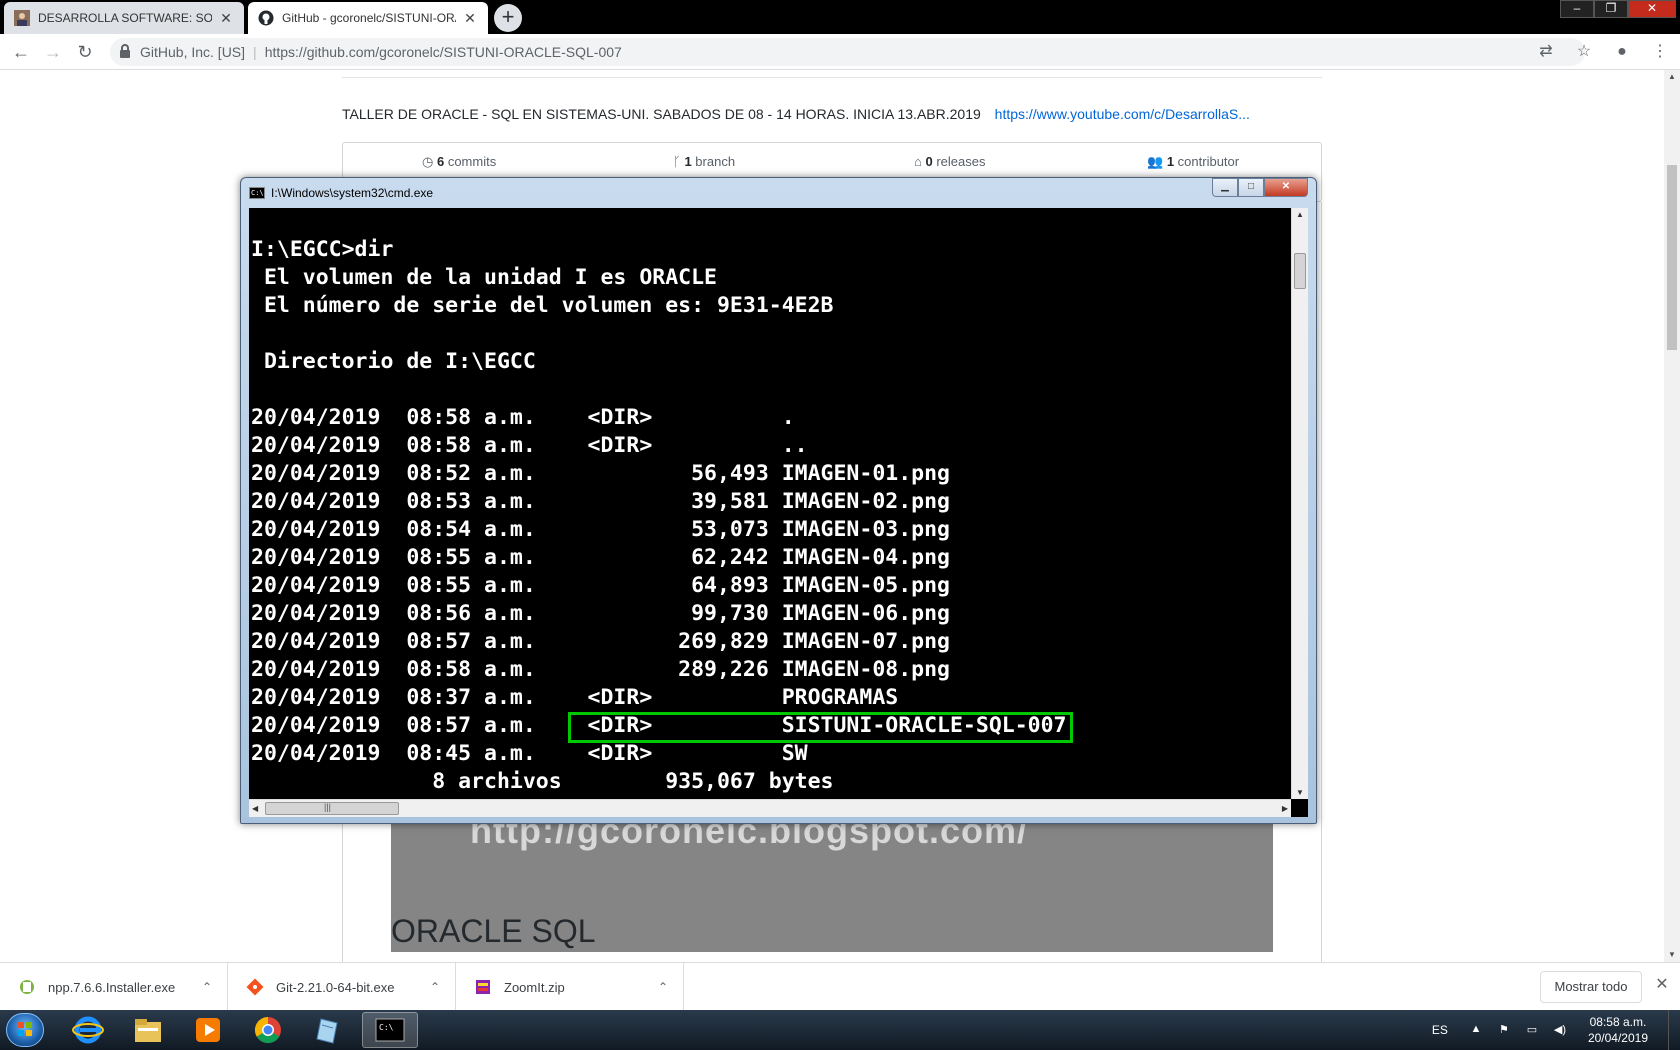 This screenshot has width=1680, height=1050. What do you see at coordinates (21, 53) in the screenshot?
I see `back-arrow-icon: ←` at bounding box center [21, 53].